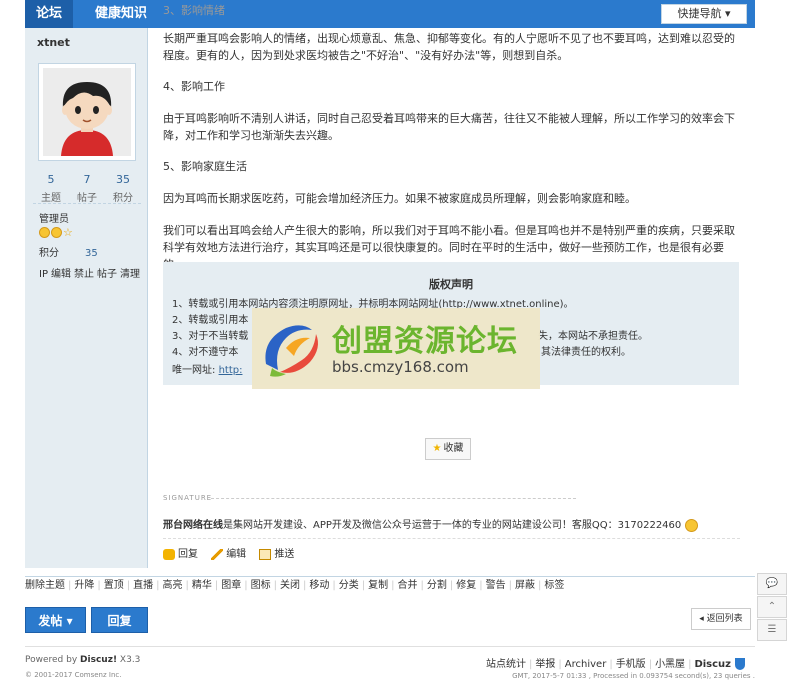  I want to click on user-medals: ☆, so click(56, 232).